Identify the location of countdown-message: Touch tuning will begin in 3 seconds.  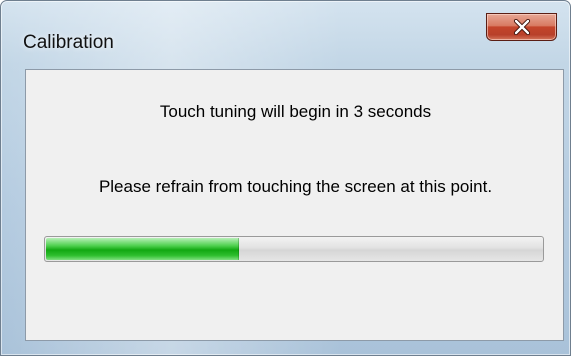
(295, 111).